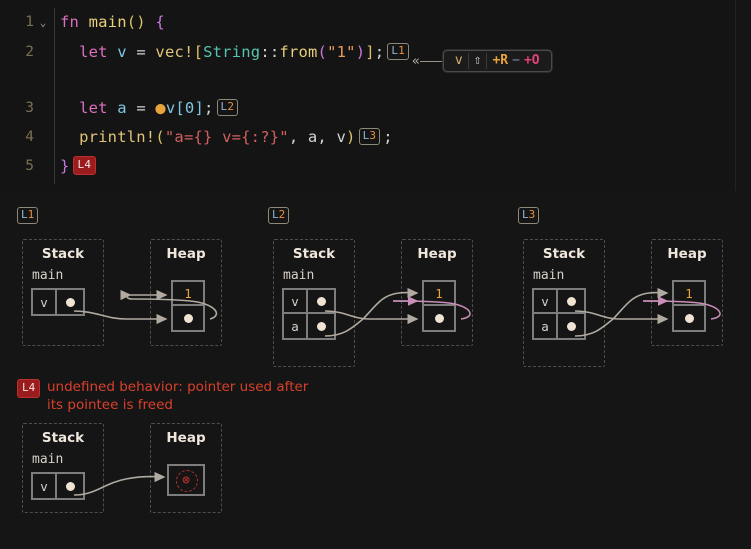  I want to click on frame-label-main-L1: main, so click(48, 275).